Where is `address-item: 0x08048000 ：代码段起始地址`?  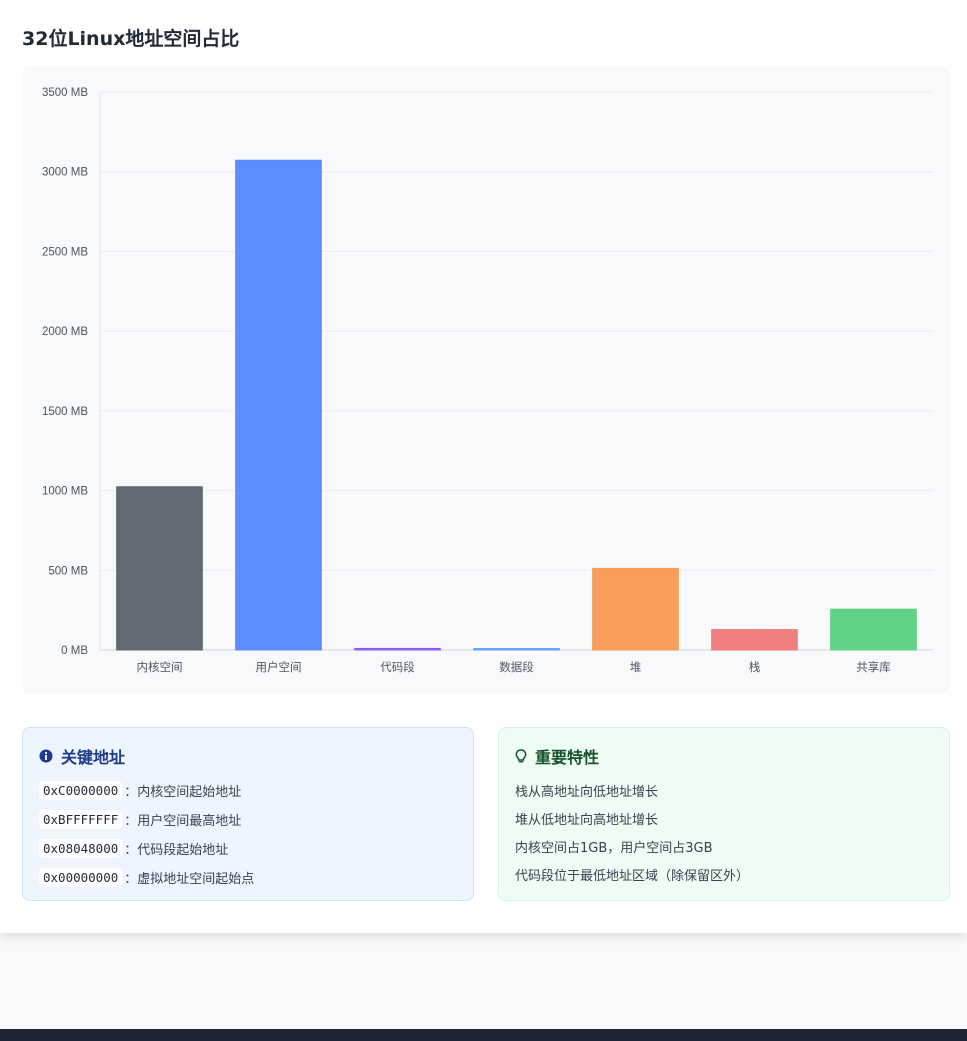
address-item: 0x08048000 ：代码段起始地址 is located at coordinates (248, 848).